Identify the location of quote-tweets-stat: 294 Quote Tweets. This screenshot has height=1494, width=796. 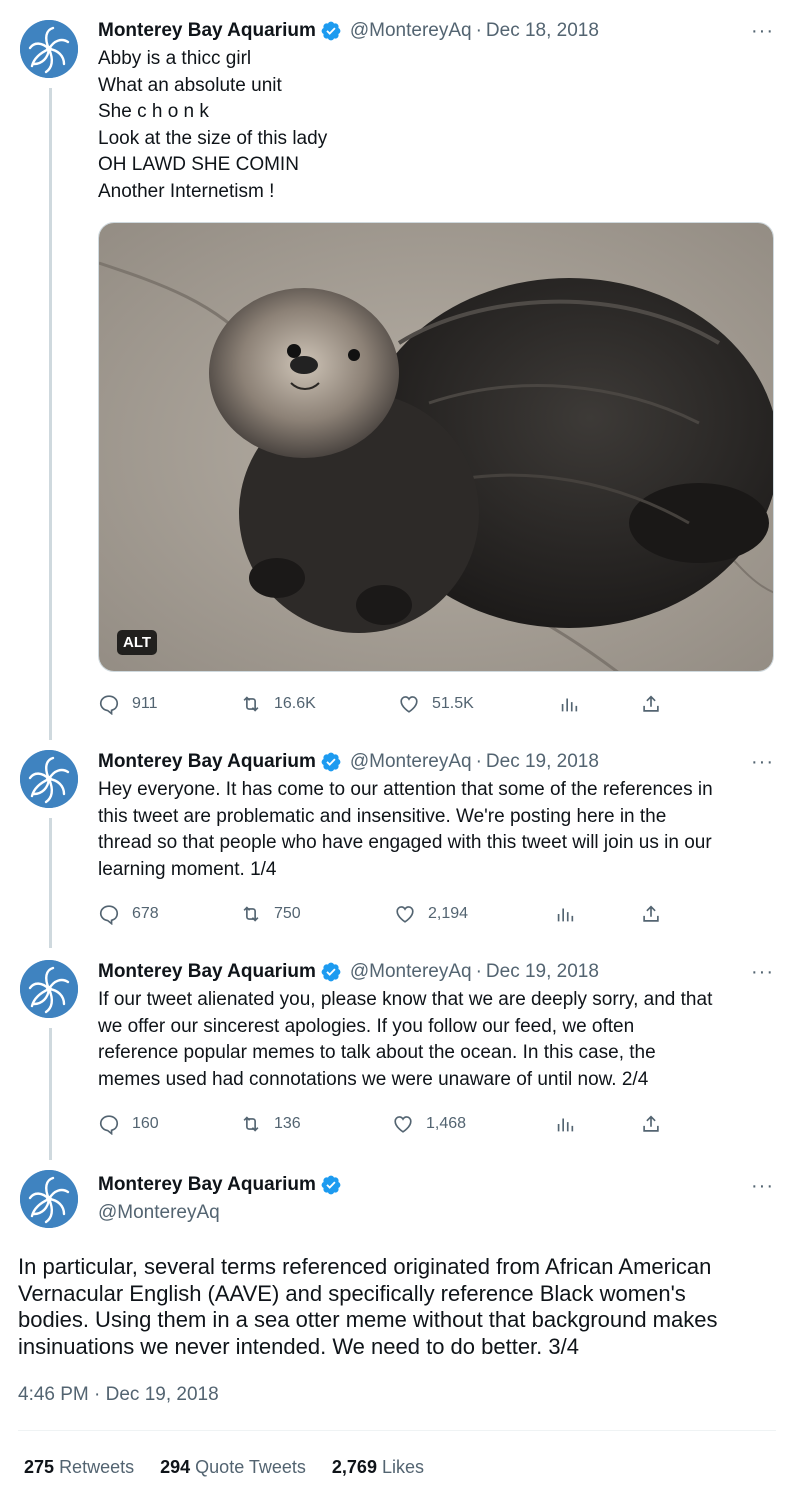
(233, 1467).